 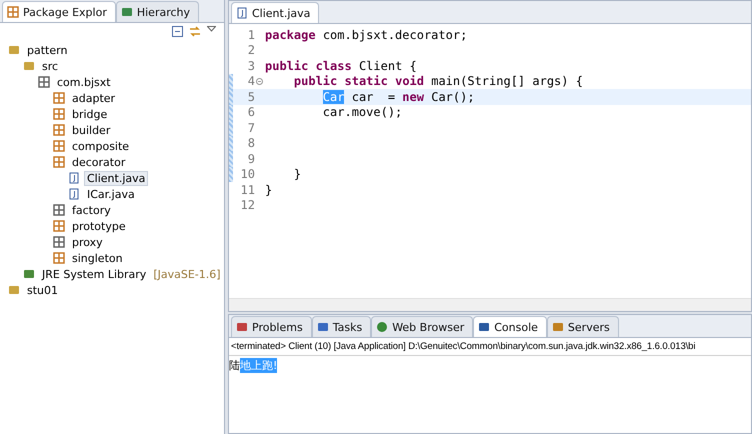 I want to click on tree-item: stu01, so click(x=43, y=290).